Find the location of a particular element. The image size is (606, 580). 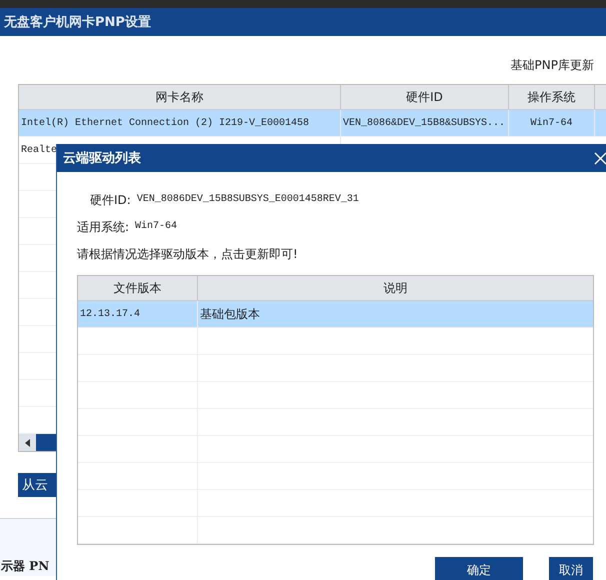

table-cell: Intel(R) Ethernet Connection (2) I219-V_E0001458 is located at coordinates (180, 123).